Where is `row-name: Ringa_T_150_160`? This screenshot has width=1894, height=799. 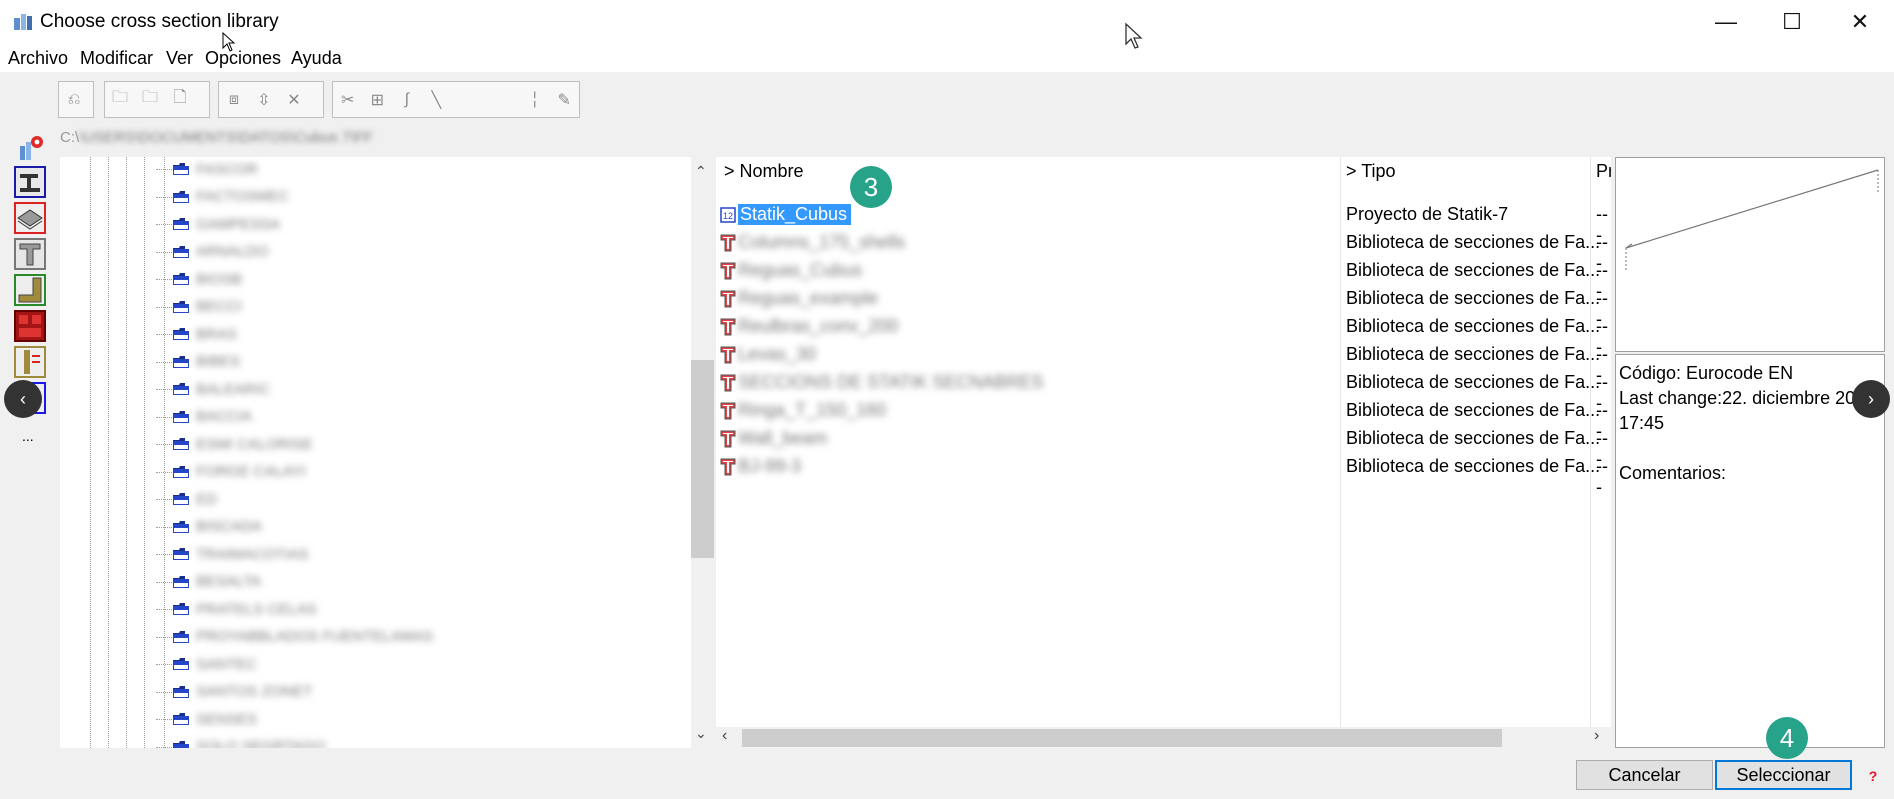 row-name: Ringa_T_150_160 is located at coordinates (812, 410).